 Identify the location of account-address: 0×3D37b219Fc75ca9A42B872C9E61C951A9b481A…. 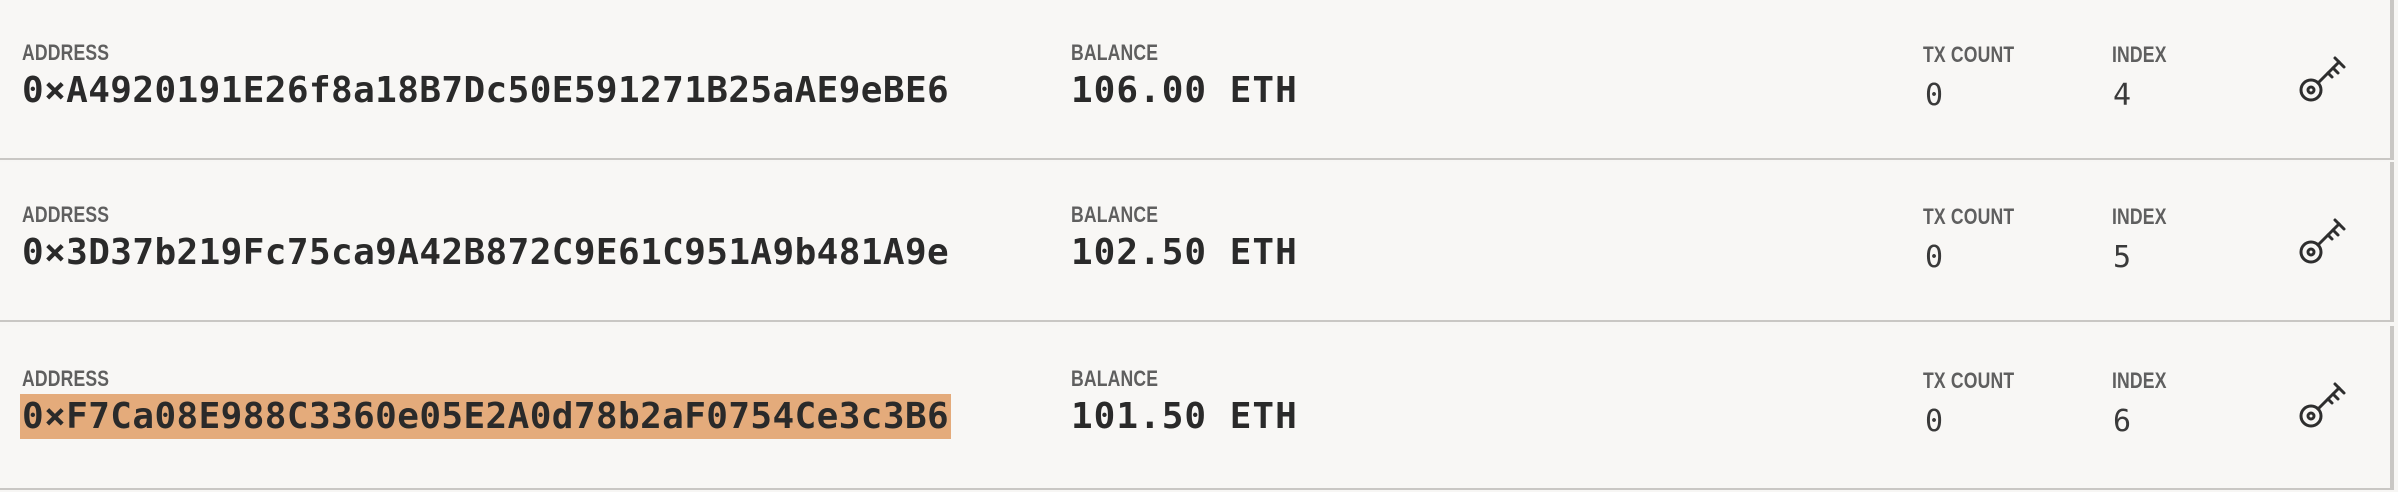
(485, 252).